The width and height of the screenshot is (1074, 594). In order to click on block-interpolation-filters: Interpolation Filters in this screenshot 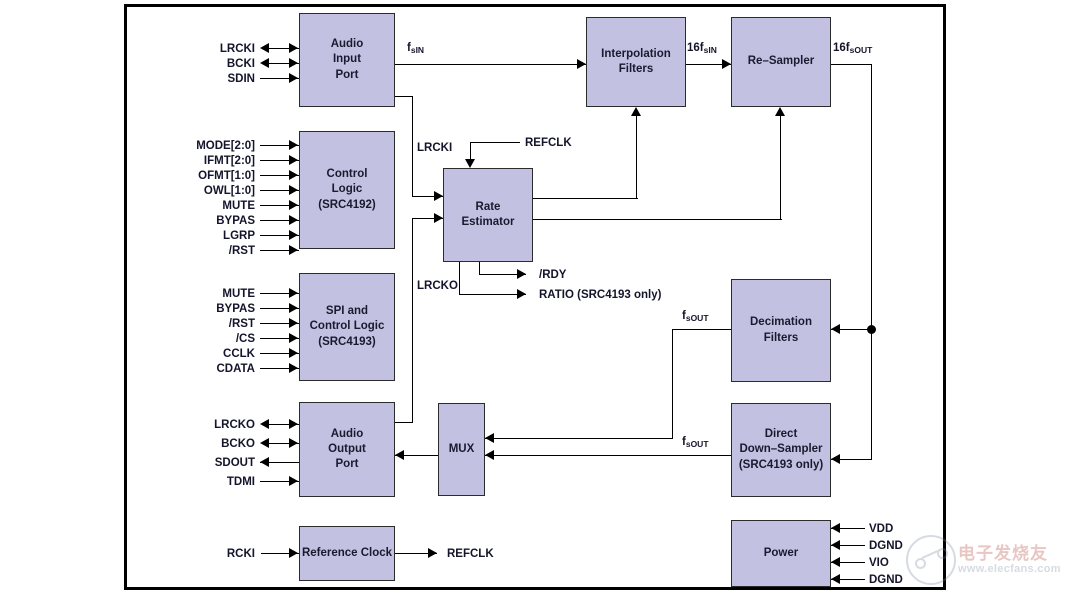, I will do `click(636, 62)`.